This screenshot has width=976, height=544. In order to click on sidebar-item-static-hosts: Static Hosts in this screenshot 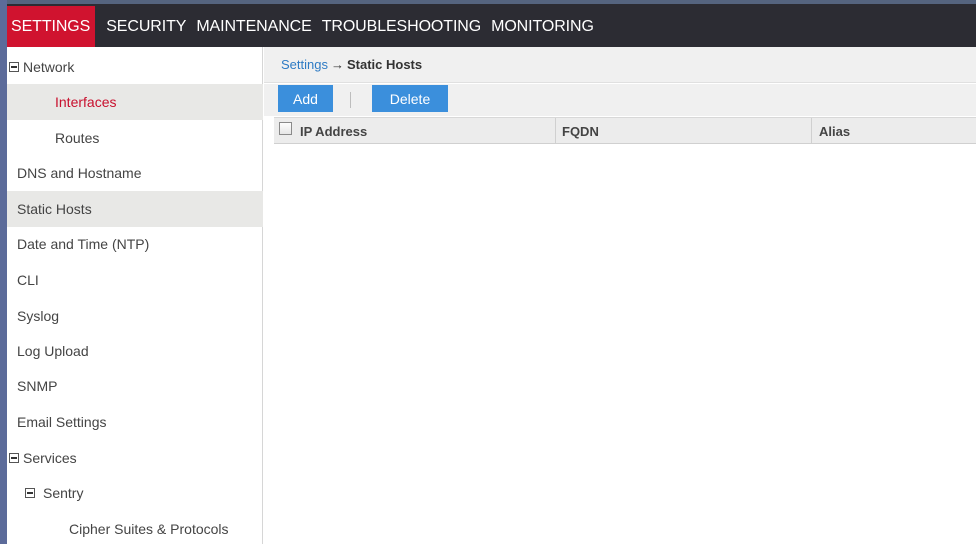, I will do `click(135, 209)`.